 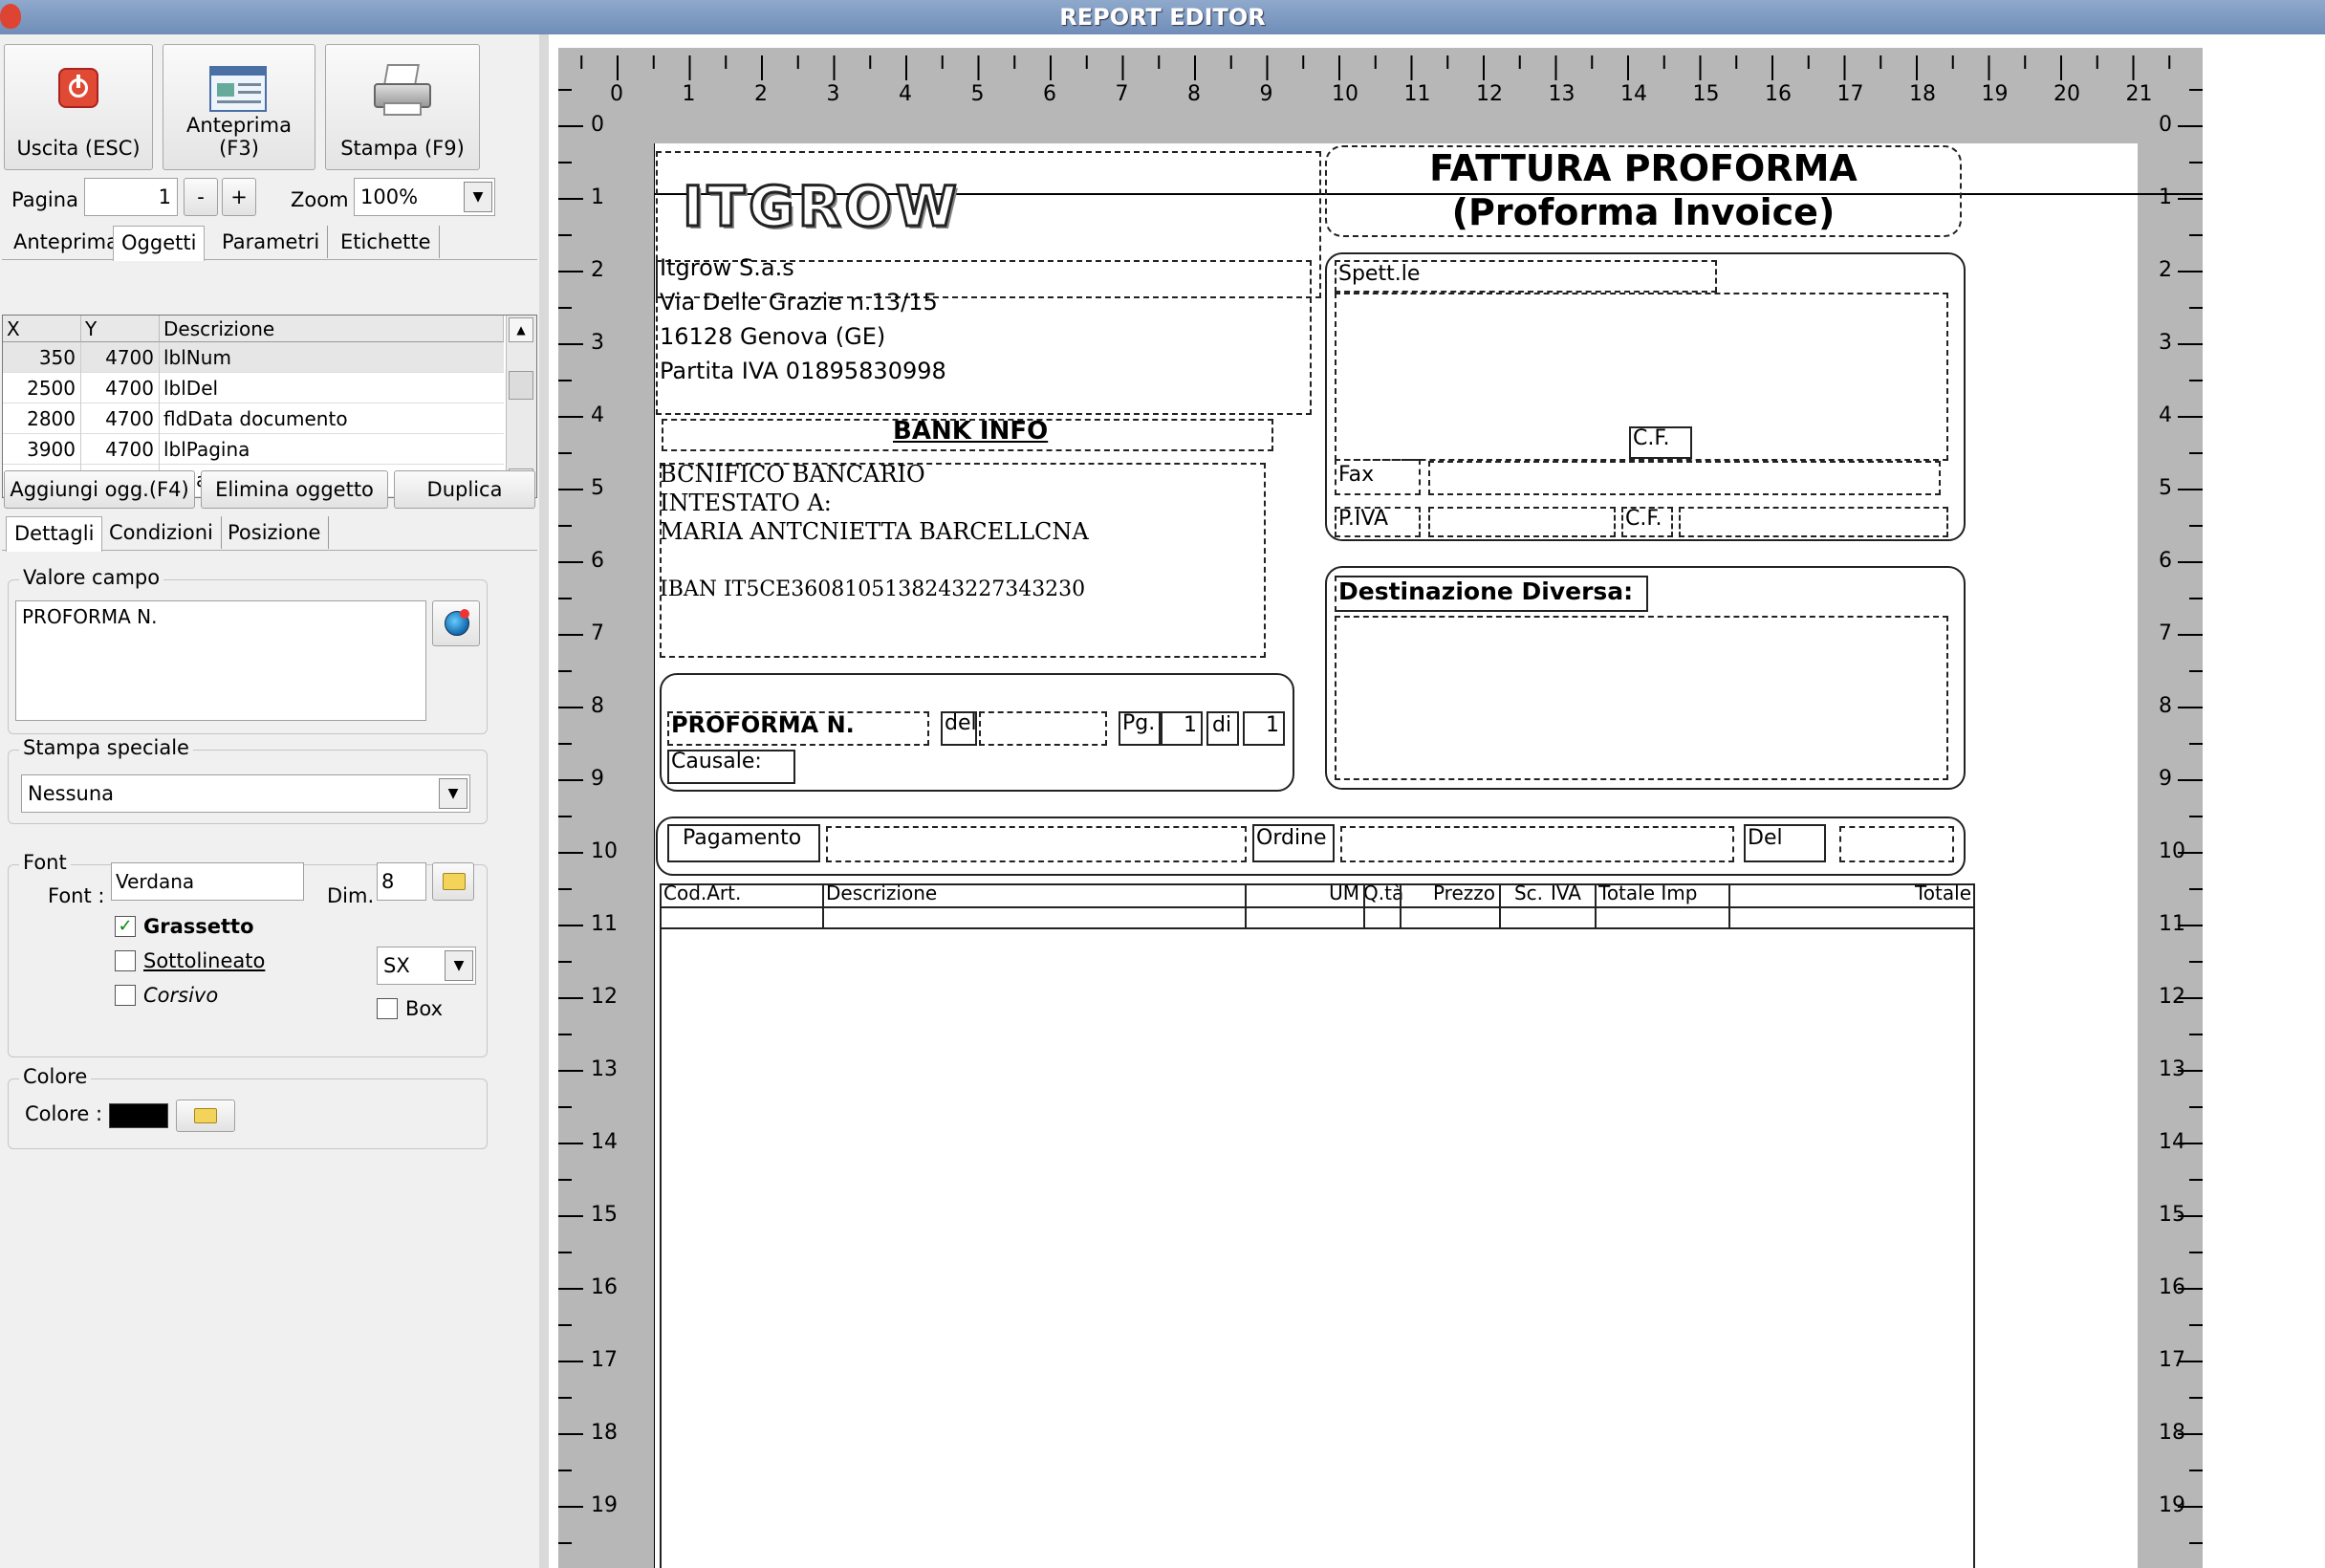 What do you see at coordinates (1344, 893) in the screenshot?
I see `column-header: UM` at bounding box center [1344, 893].